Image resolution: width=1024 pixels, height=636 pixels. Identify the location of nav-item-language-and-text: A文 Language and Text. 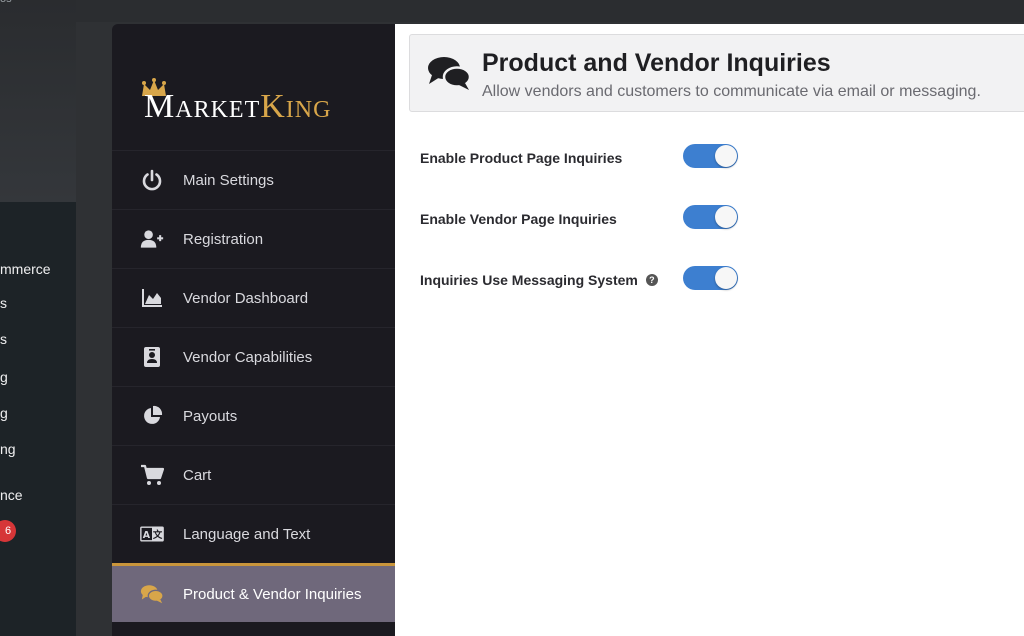
(253, 533).